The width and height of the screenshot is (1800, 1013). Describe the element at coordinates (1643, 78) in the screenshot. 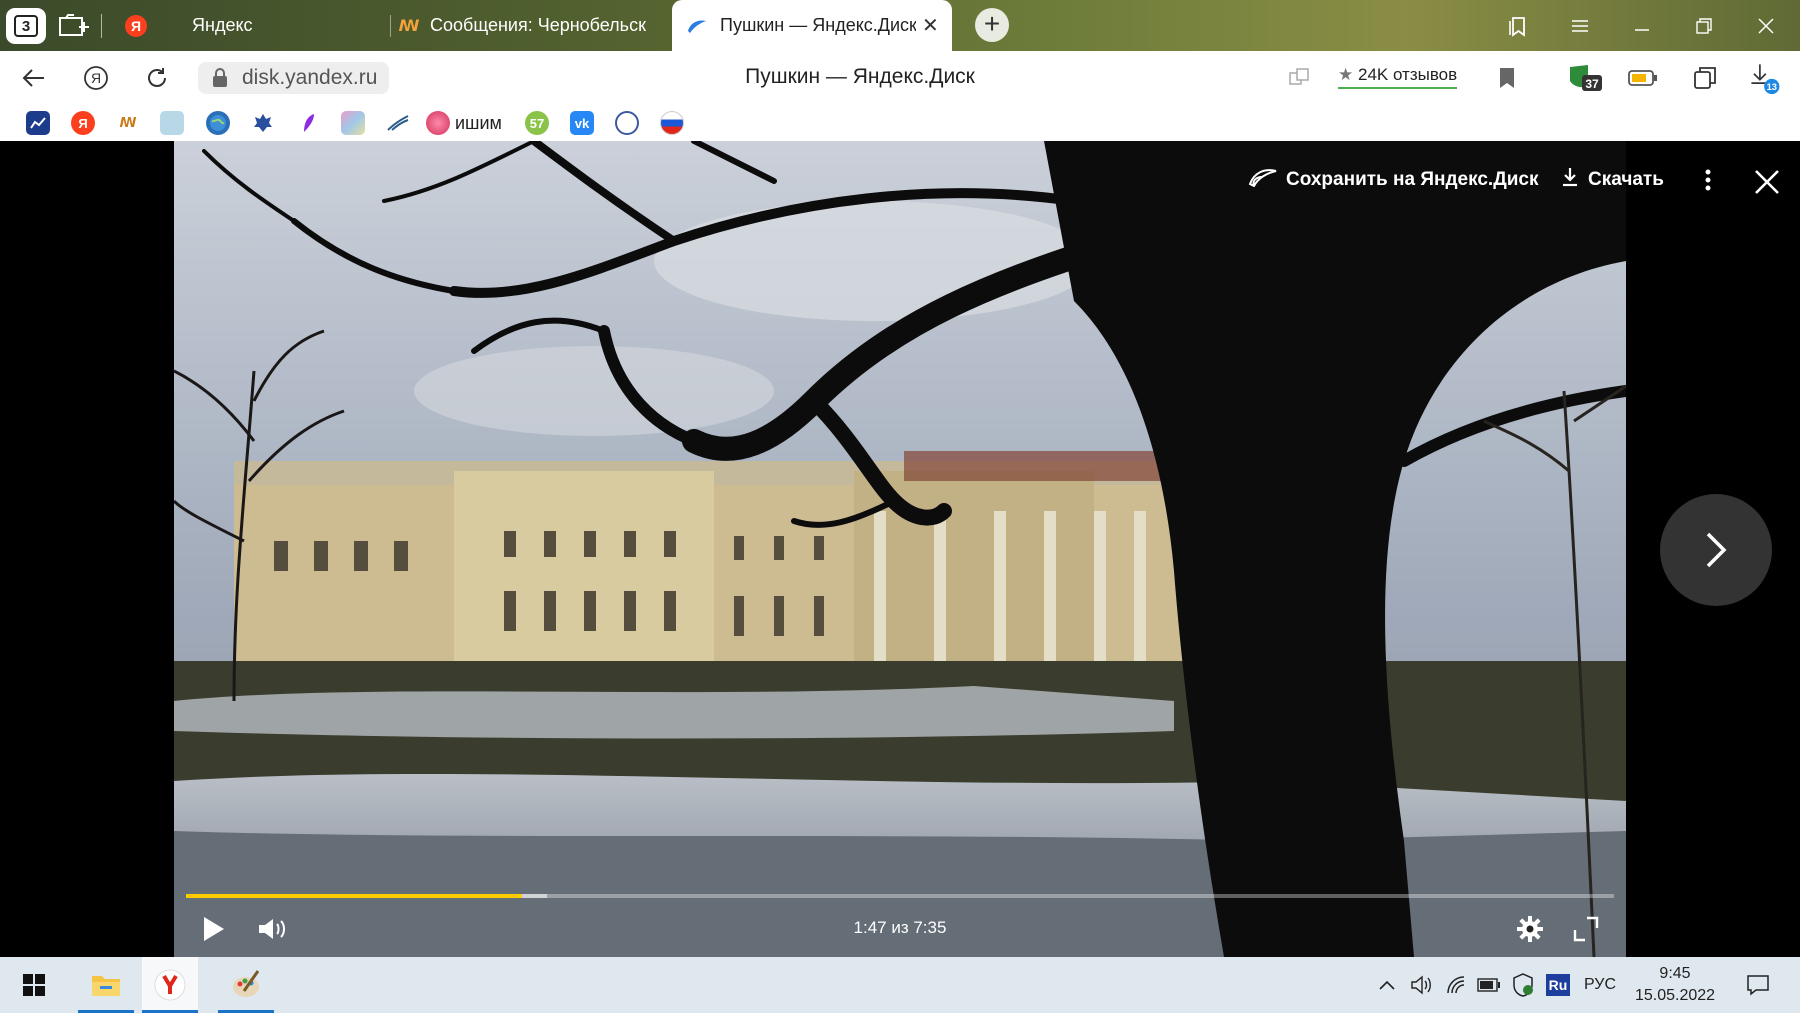

I see `battery-saver-icon` at that location.